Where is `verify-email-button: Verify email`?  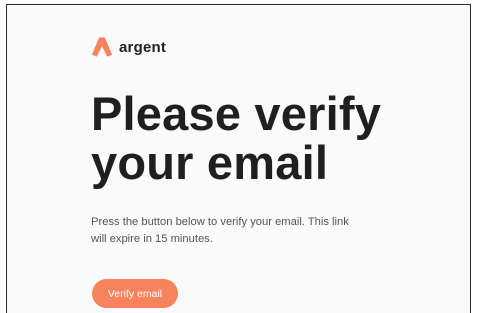
verify-email-button: Verify email is located at coordinates (135, 293).